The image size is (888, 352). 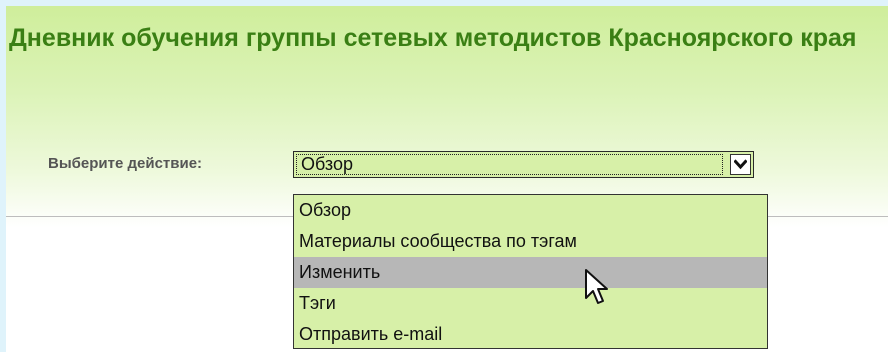 I want to click on option-edit: Изменить, so click(x=530, y=272).